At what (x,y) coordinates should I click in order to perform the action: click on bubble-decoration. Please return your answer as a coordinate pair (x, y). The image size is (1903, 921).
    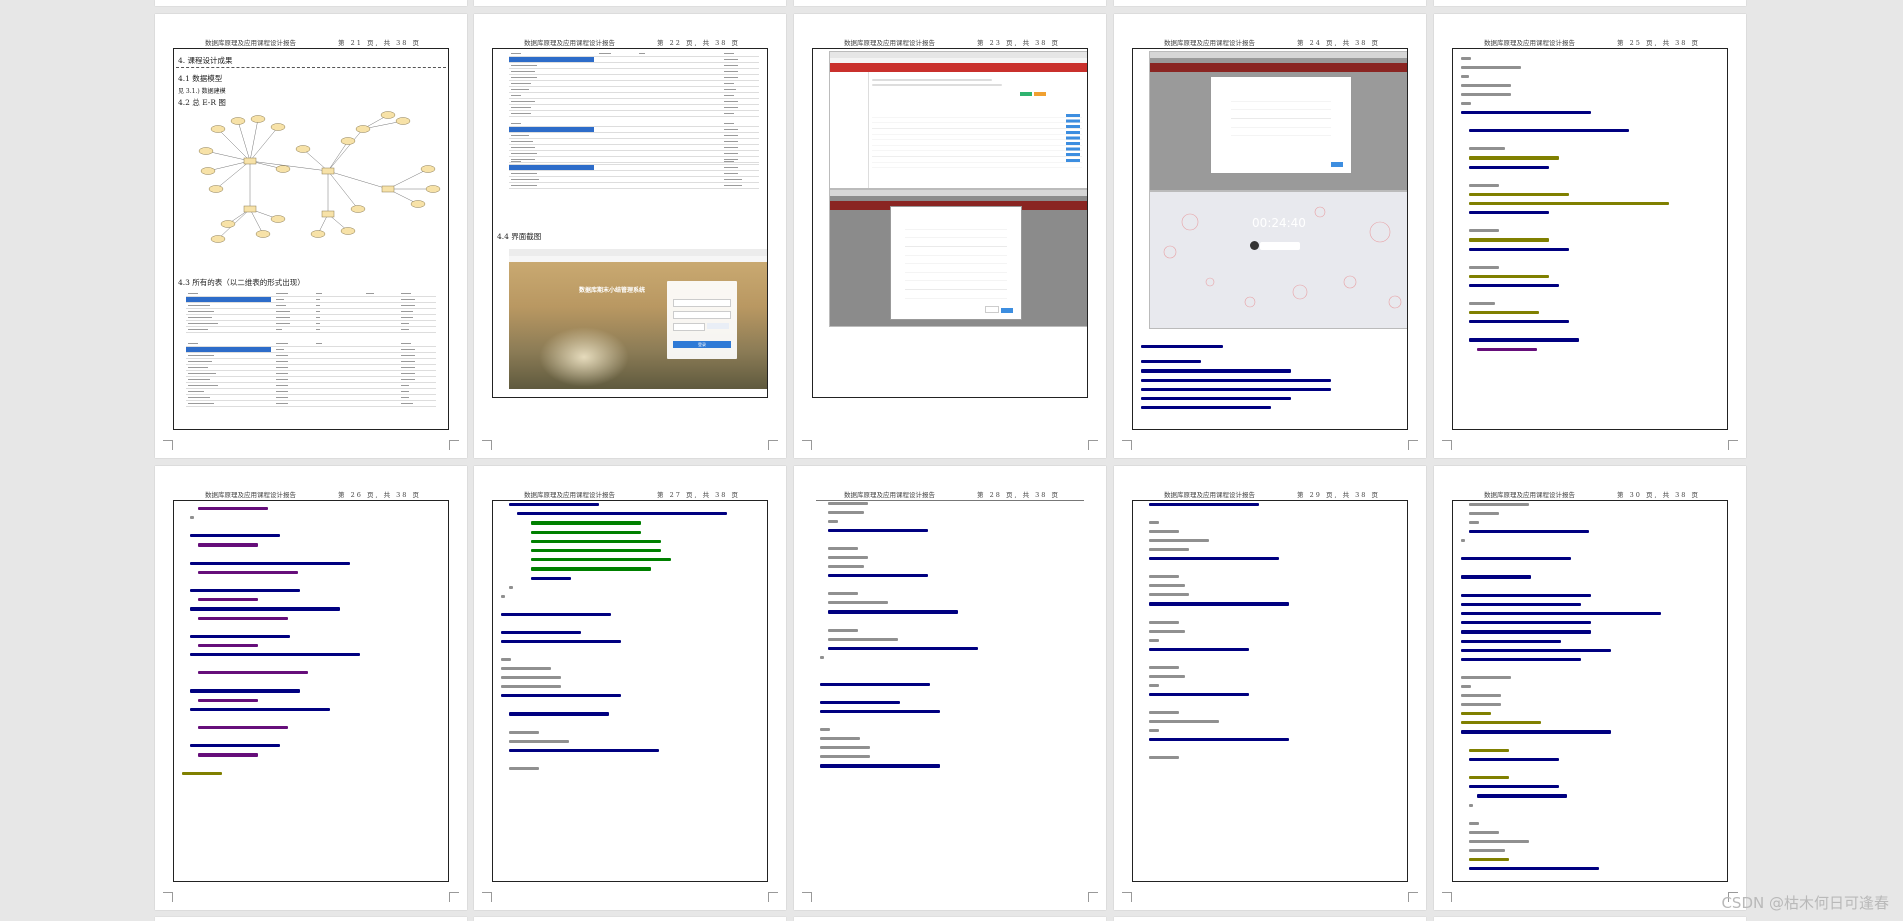
    Looking at the image, I should click on (1282, 257).